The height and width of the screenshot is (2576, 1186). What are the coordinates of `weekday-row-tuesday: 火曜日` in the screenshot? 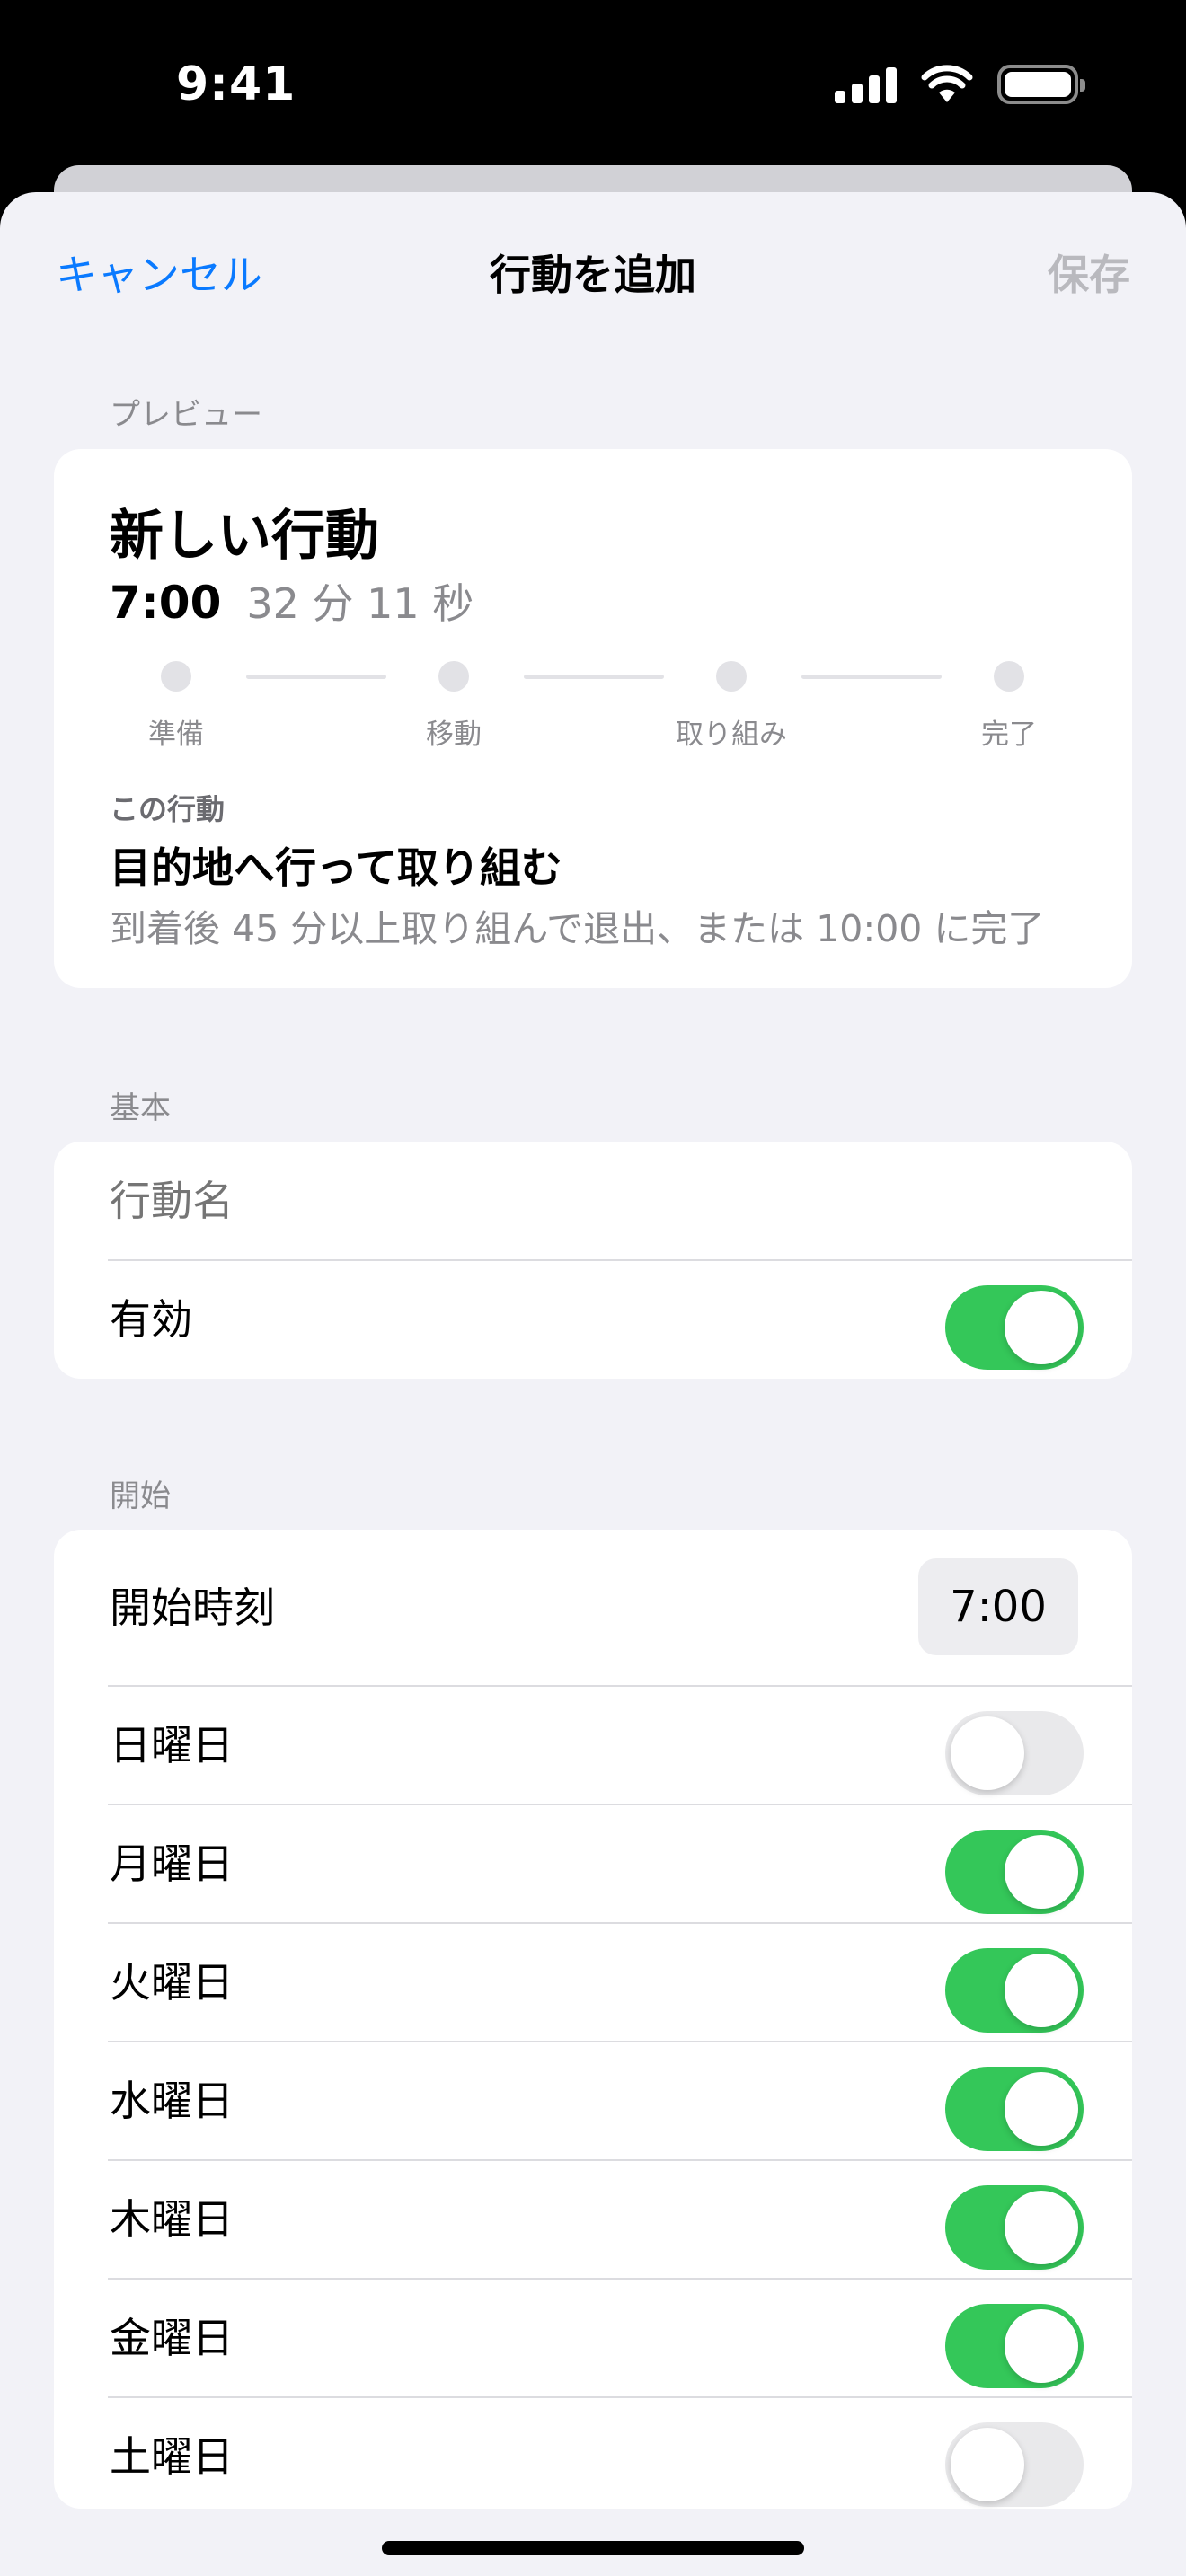 It's located at (593, 1982).